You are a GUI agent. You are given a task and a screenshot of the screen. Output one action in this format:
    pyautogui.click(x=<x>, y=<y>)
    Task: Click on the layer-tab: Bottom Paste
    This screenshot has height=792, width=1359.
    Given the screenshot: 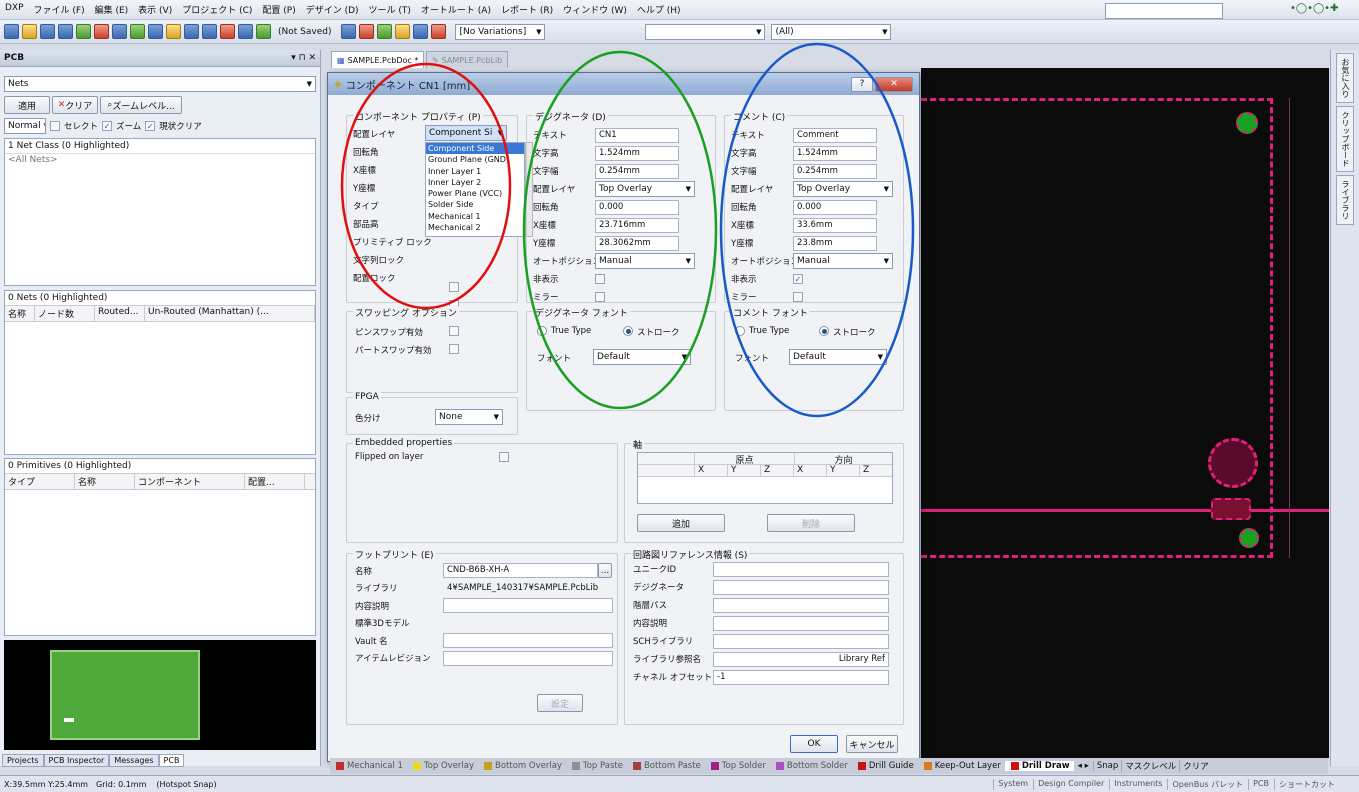 What is the action you would take?
    pyautogui.click(x=666, y=766)
    